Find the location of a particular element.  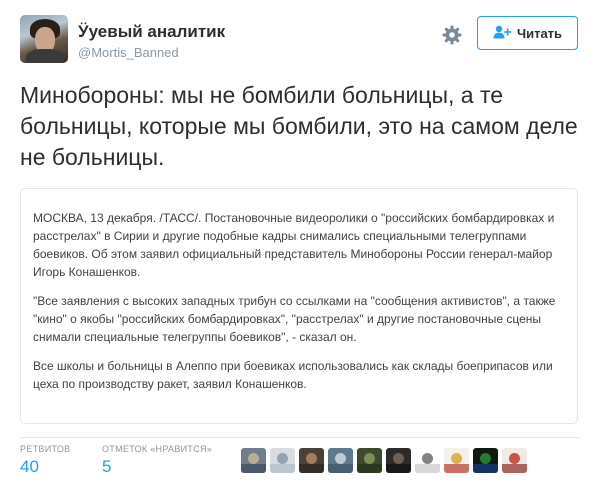

screen-name: @Mortis_Banned is located at coordinates (128, 52).